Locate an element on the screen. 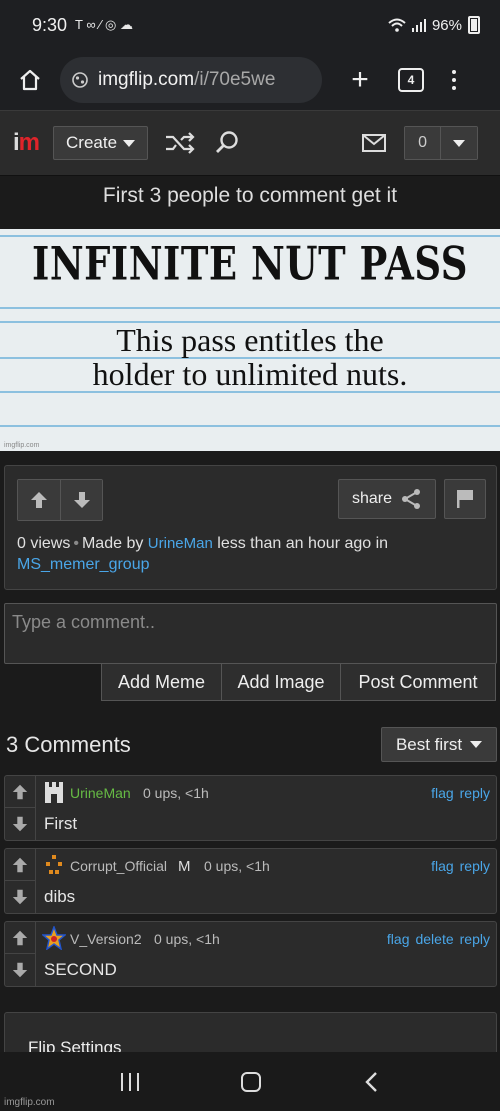  wifi-icon is located at coordinates (397, 25).